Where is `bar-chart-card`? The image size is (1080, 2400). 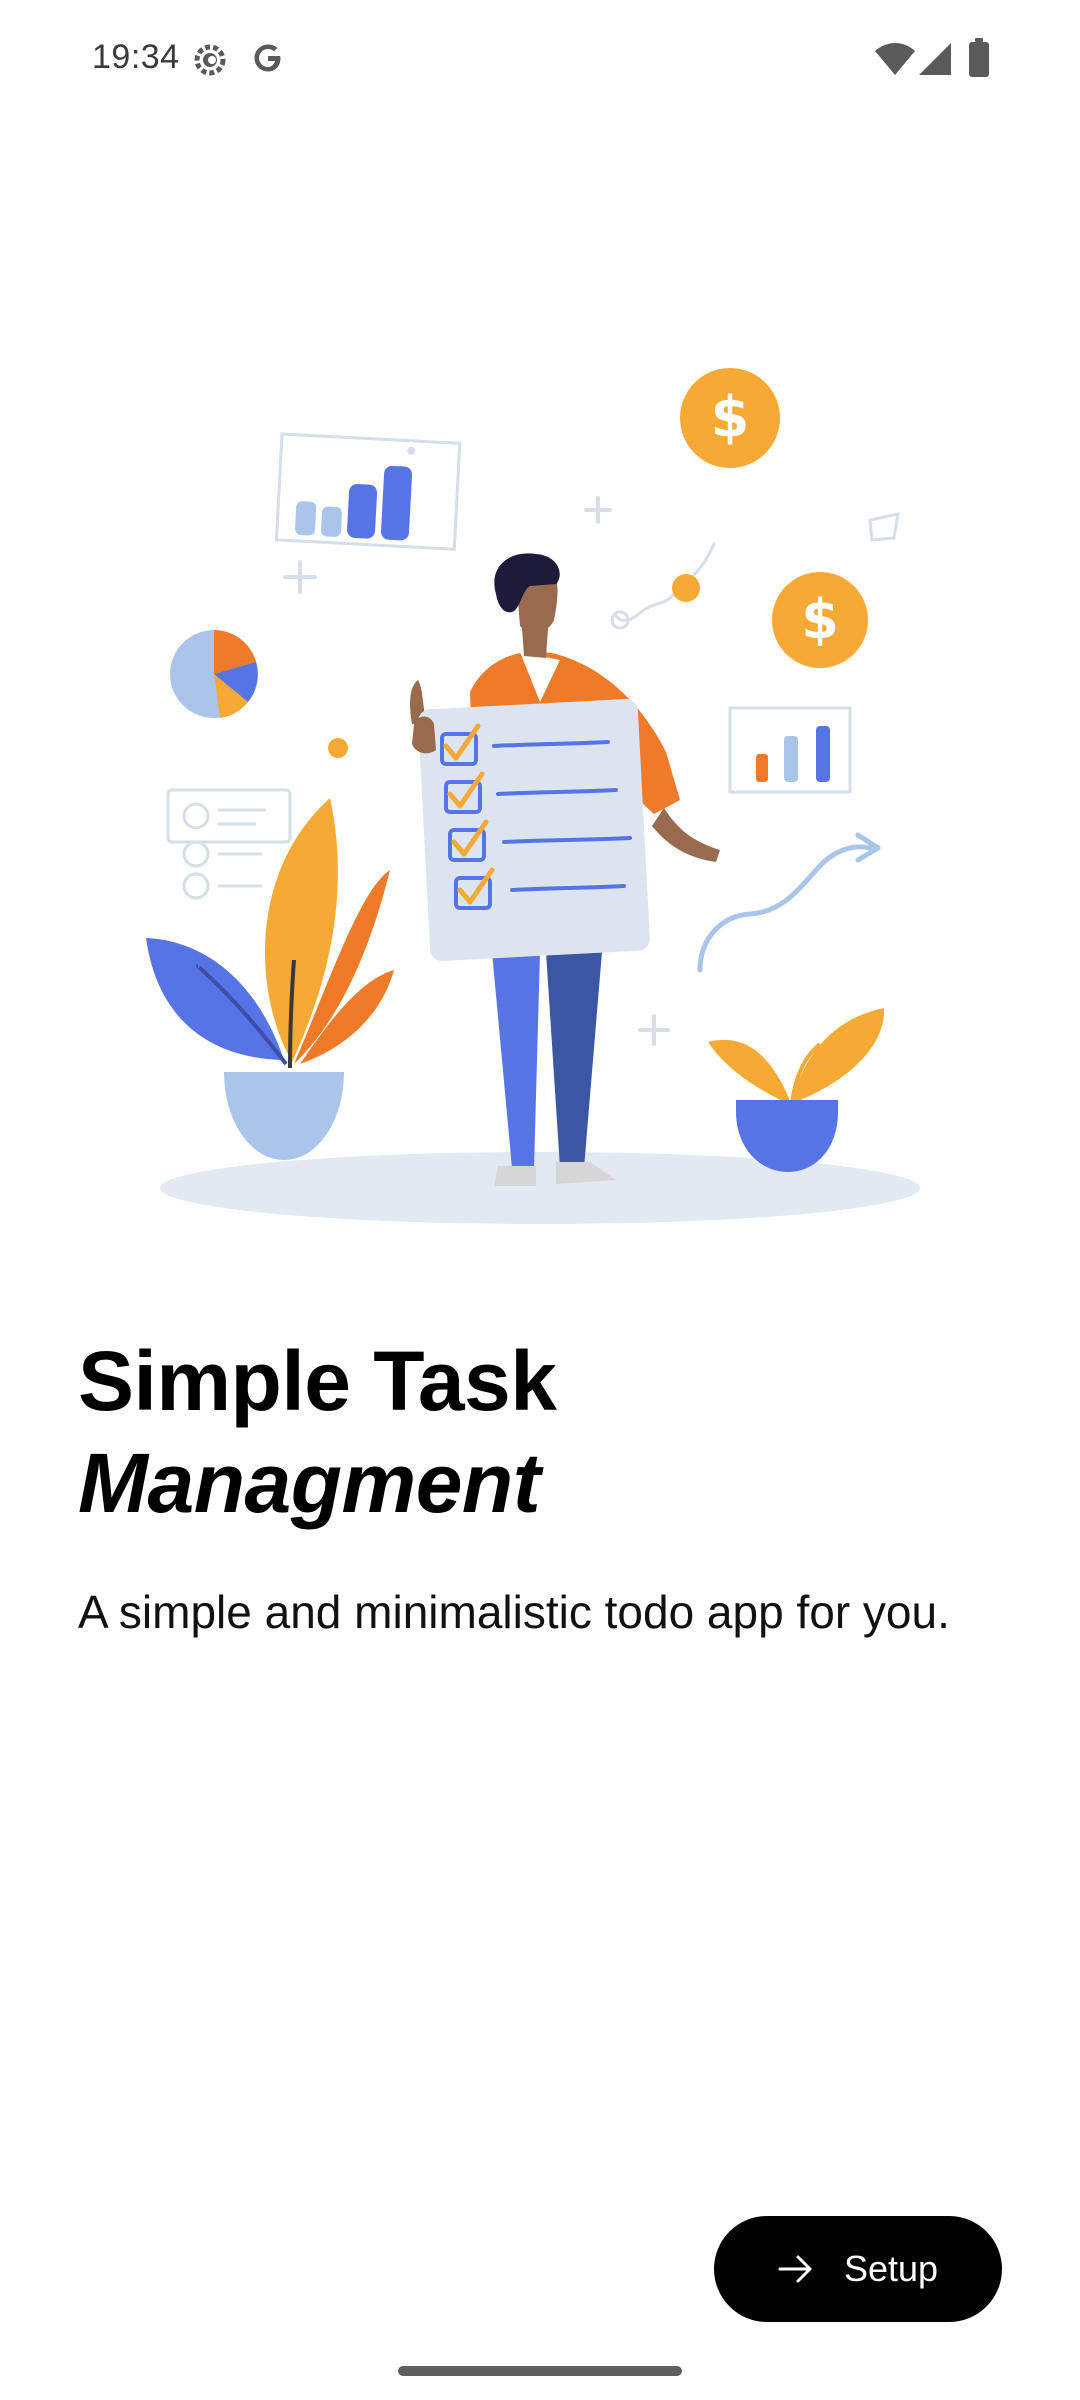 bar-chart-card is located at coordinates (368, 491).